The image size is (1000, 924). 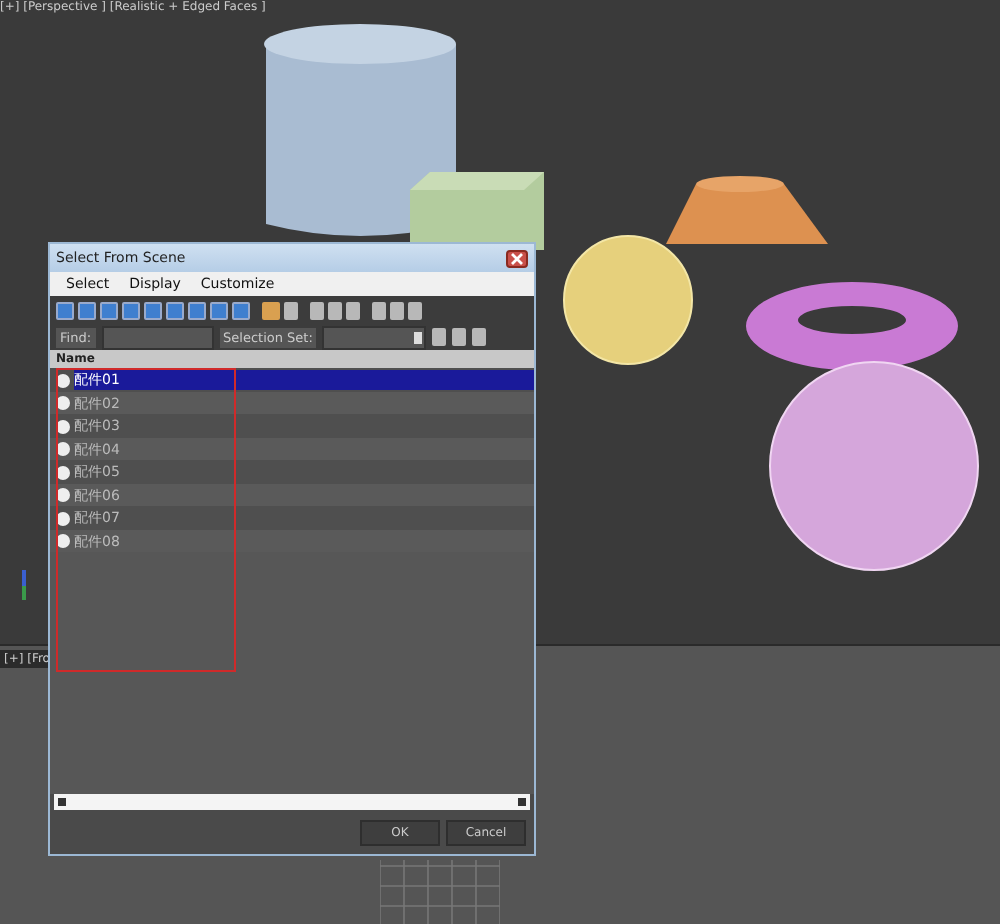 What do you see at coordinates (628, 300) in the screenshot?
I see `sphere-drawing` at bounding box center [628, 300].